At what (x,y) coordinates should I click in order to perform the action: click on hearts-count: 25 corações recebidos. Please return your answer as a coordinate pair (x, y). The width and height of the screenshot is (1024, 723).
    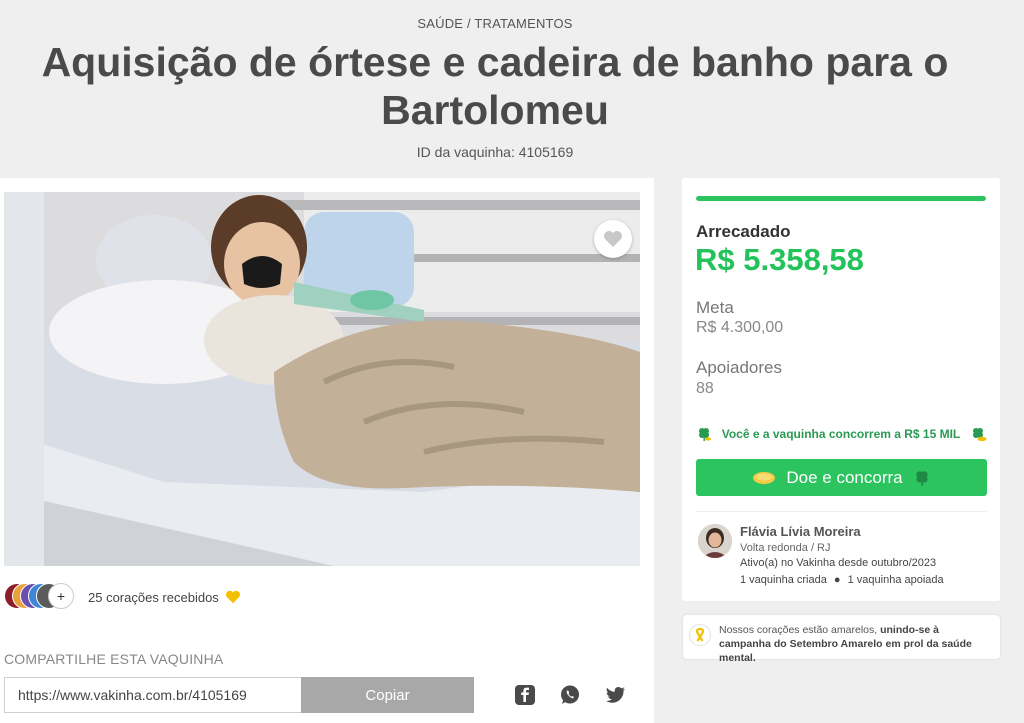
    Looking at the image, I should click on (153, 597).